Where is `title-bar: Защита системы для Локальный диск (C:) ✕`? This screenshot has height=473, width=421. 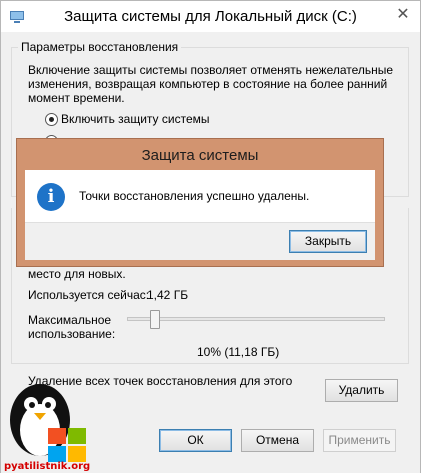
title-bar: Защита системы для Локальный диск (C:) ✕ is located at coordinates (210, 16).